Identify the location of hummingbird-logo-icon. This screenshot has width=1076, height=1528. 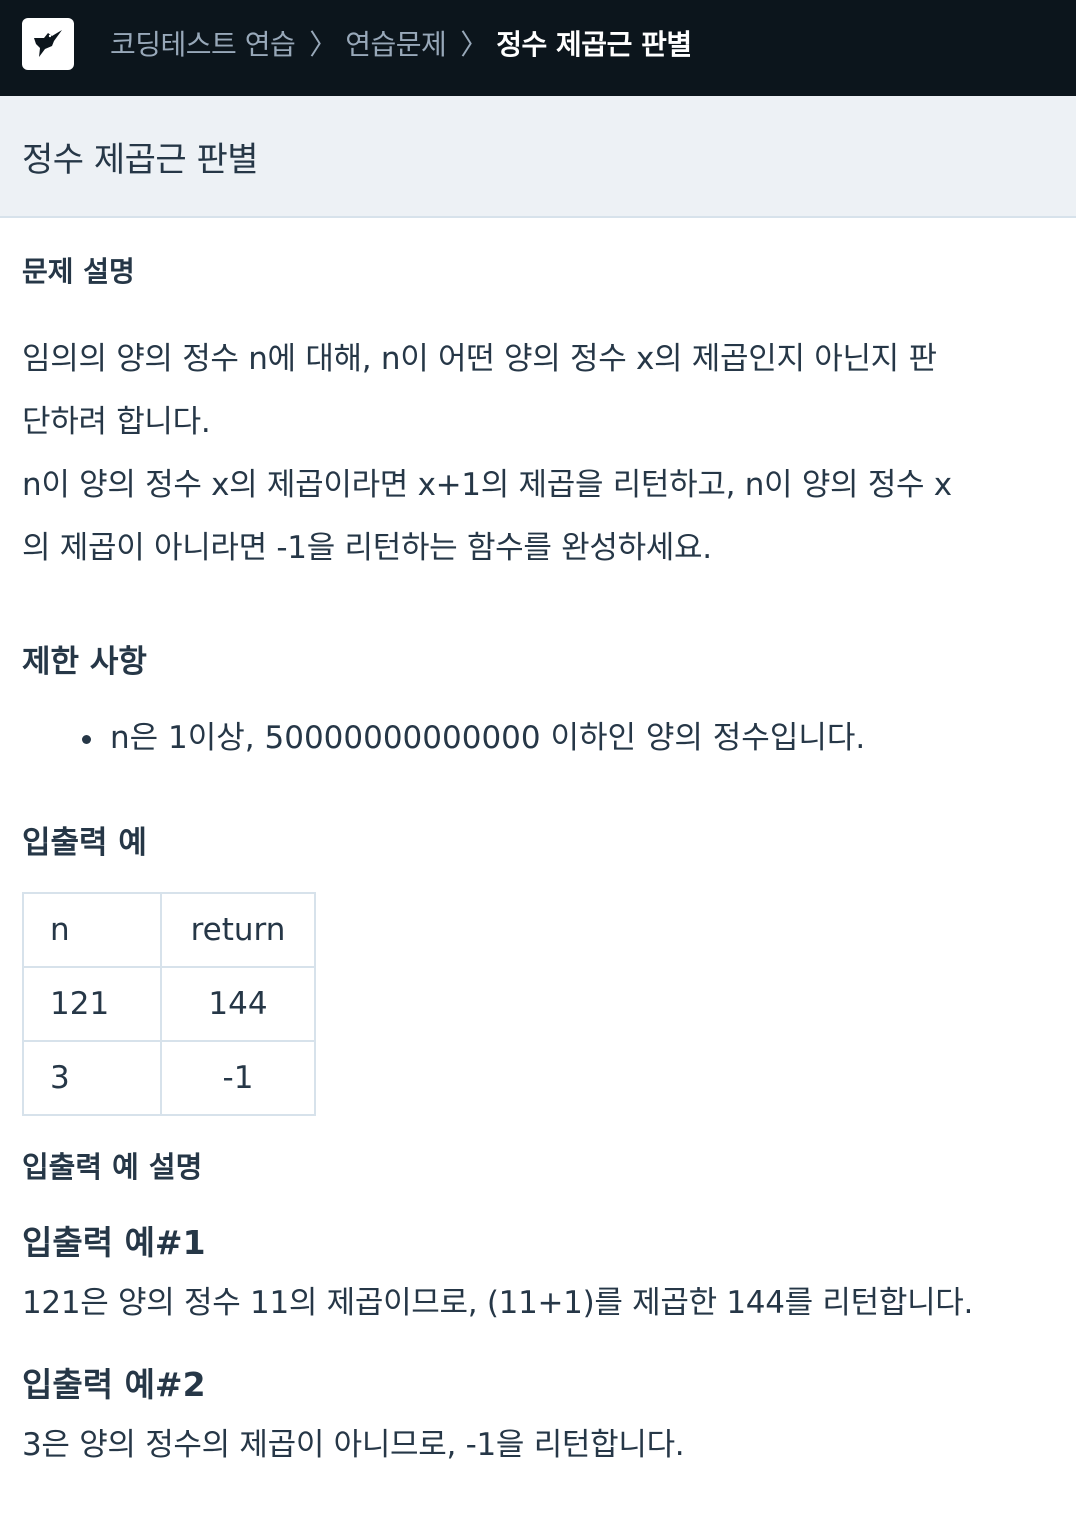
(48, 44).